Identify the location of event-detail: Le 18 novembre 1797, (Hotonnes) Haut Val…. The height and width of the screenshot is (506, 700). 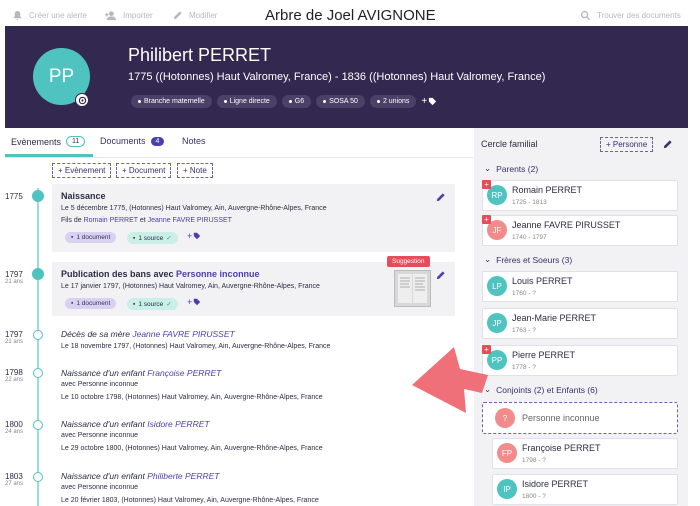
(196, 346).